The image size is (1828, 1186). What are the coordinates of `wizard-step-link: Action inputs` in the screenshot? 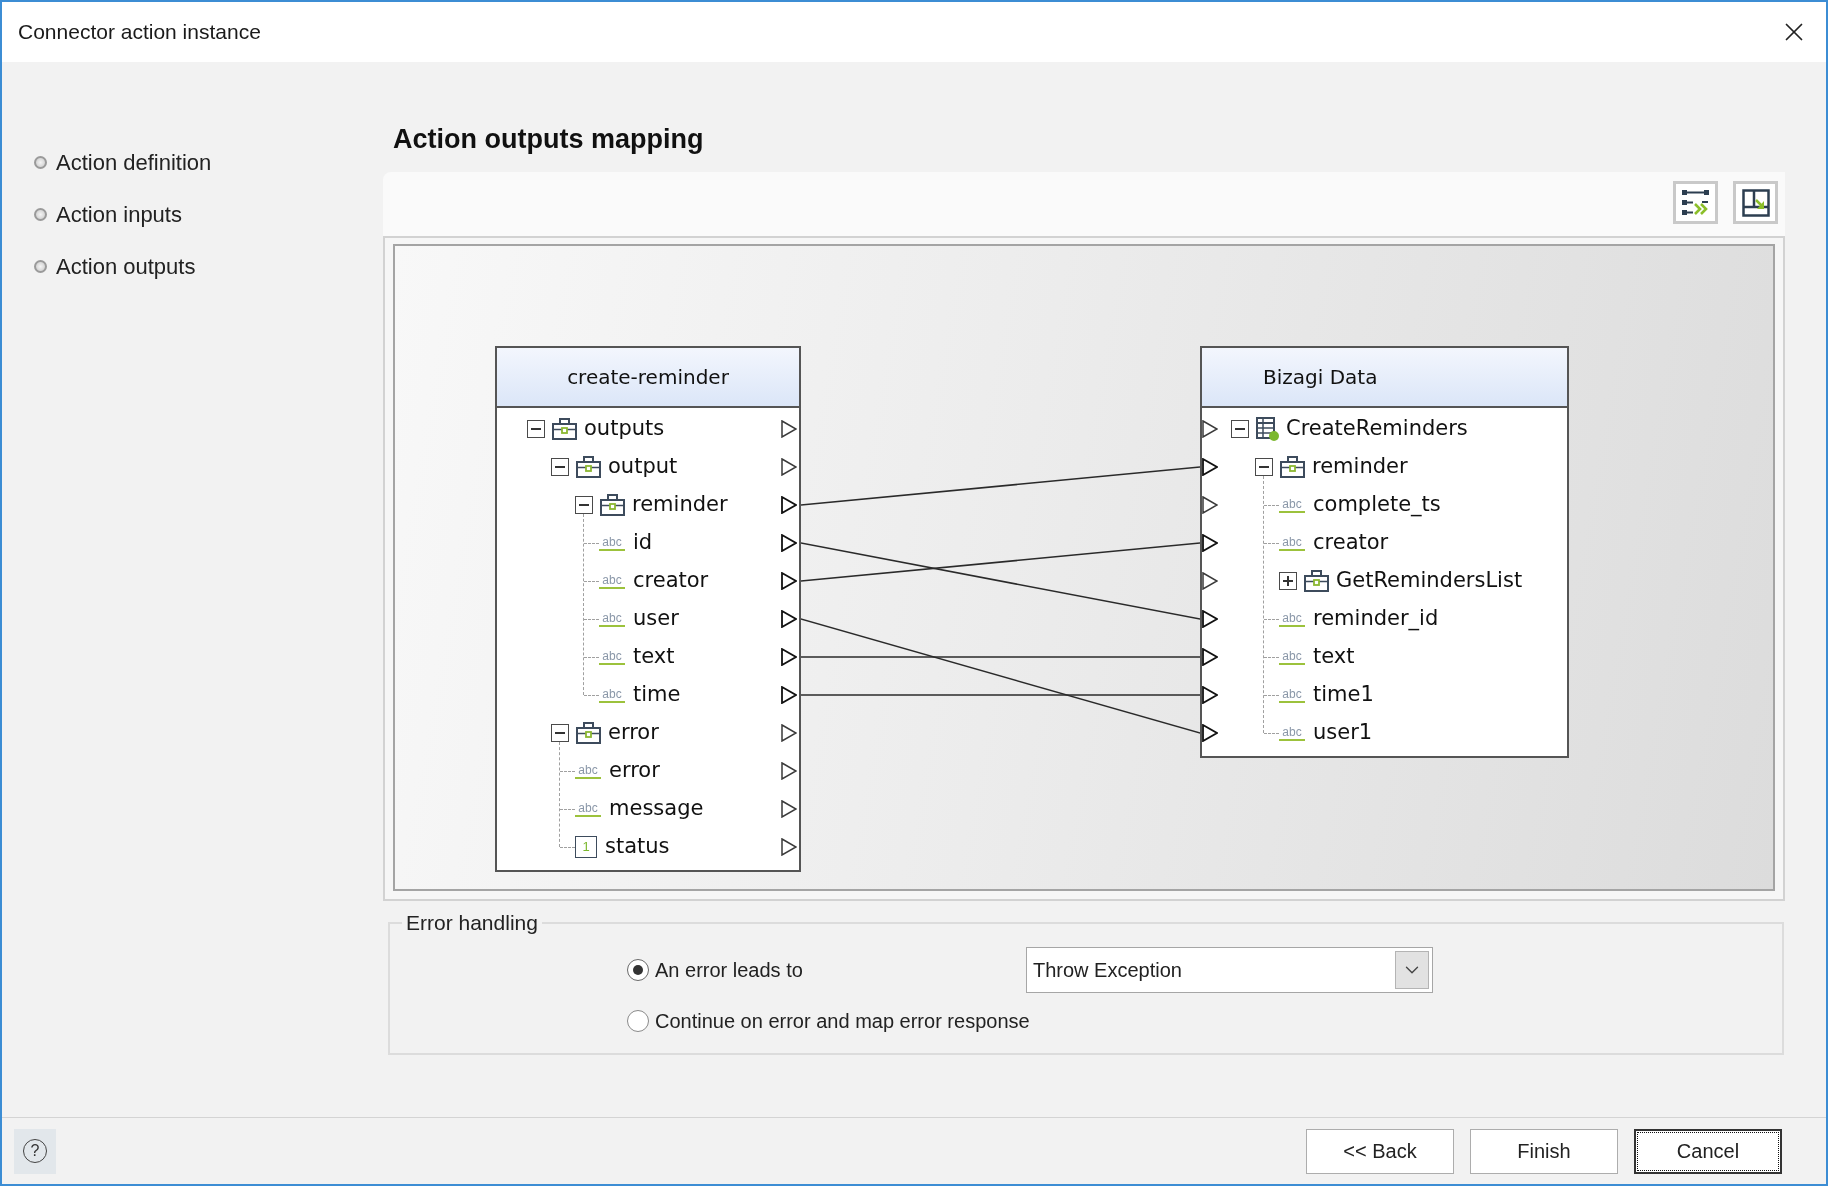 It's located at (108, 214).